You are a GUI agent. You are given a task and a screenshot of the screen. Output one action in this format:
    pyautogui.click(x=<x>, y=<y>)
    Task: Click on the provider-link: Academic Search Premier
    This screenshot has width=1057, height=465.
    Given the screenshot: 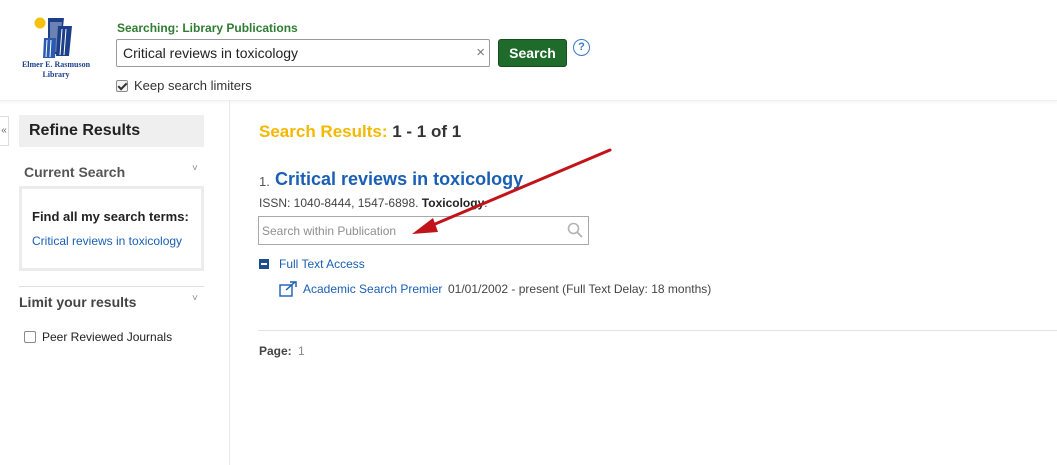 What is the action you would take?
    pyautogui.click(x=372, y=289)
    